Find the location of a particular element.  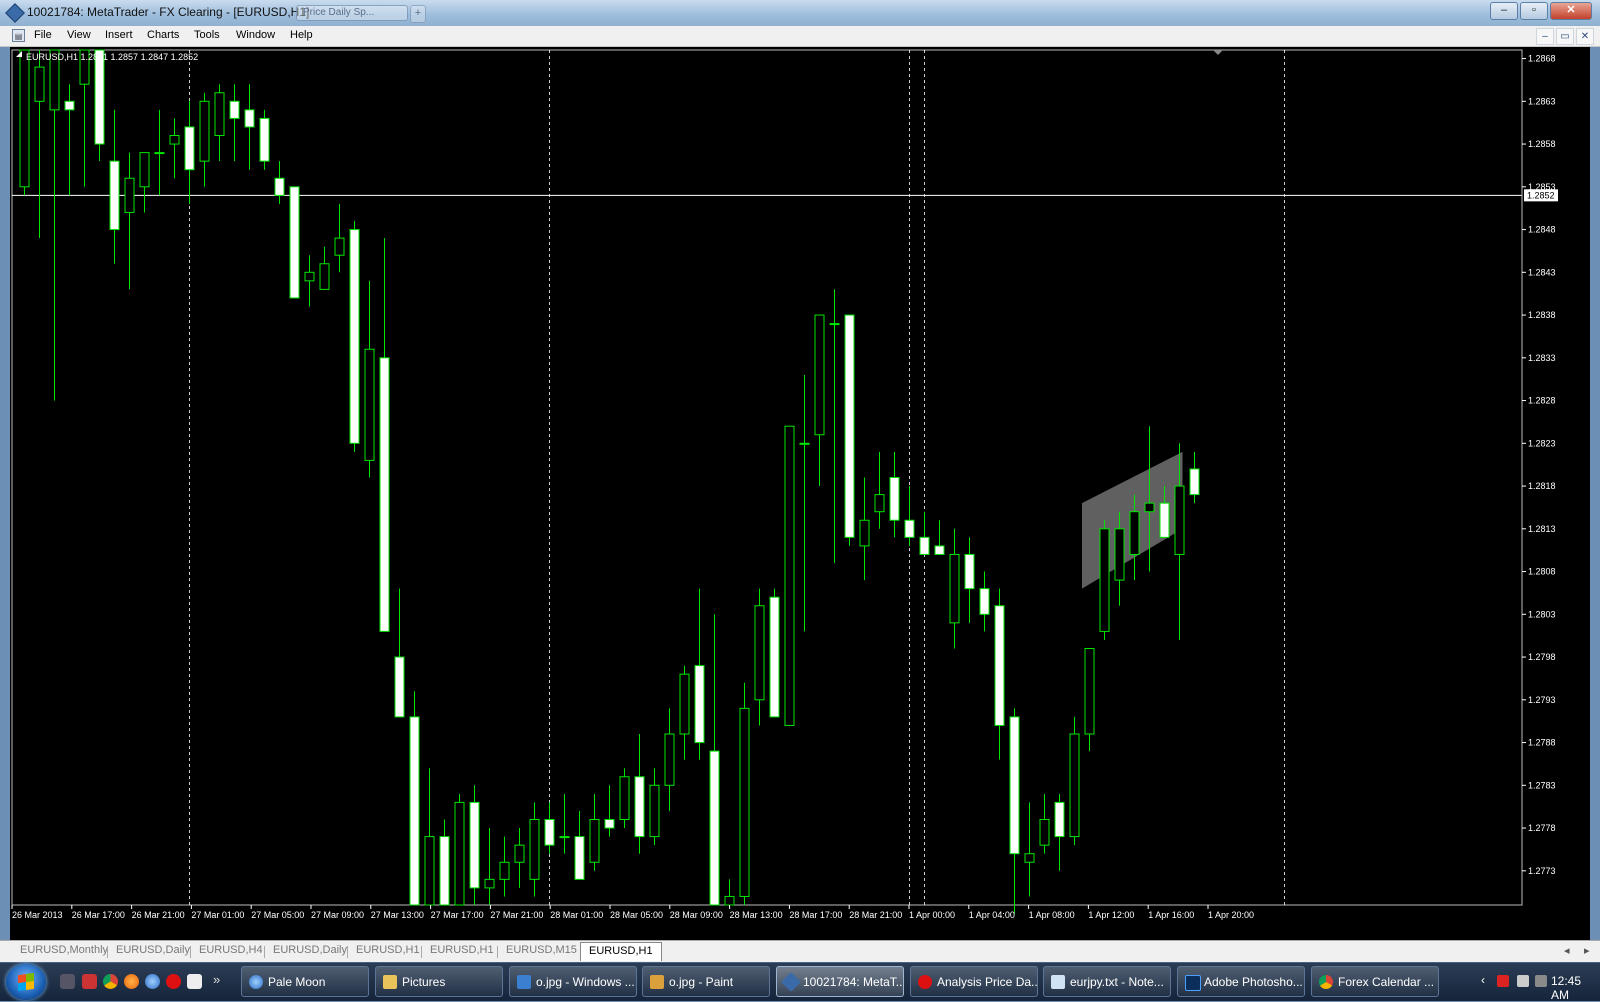

quicklaunch-show-desktop-icon is located at coordinates (67, 981).